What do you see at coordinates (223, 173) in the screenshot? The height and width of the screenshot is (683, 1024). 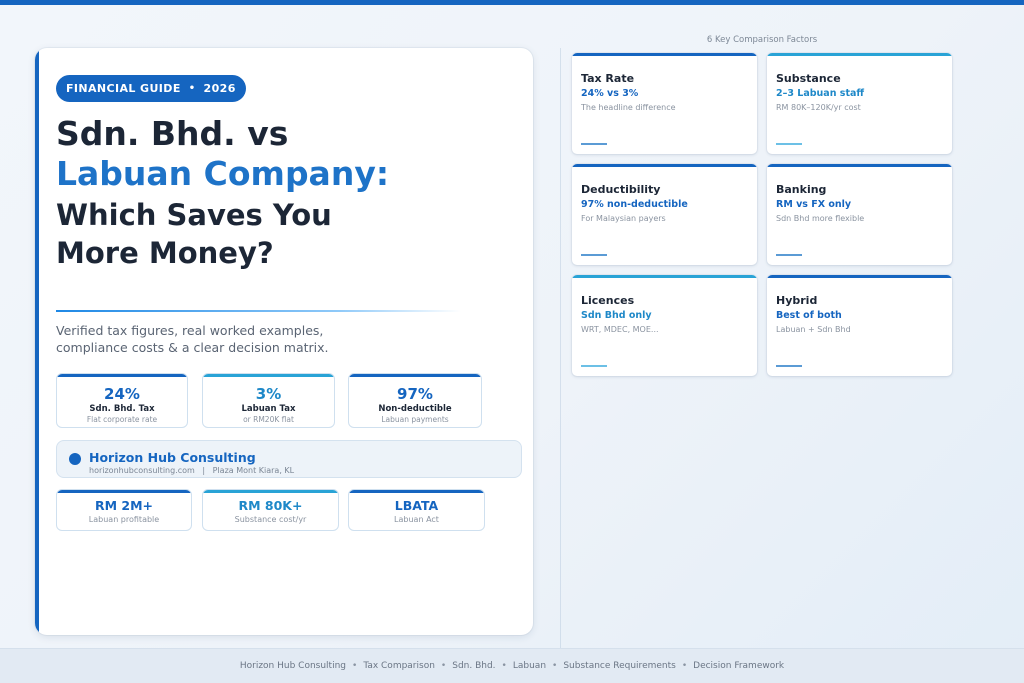 I see `title-line-2: Labuan Company:` at bounding box center [223, 173].